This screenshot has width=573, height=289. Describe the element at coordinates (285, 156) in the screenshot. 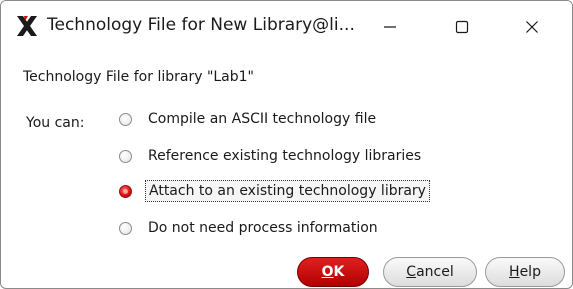

I see `option-label: Reference existing technology libraries` at that location.